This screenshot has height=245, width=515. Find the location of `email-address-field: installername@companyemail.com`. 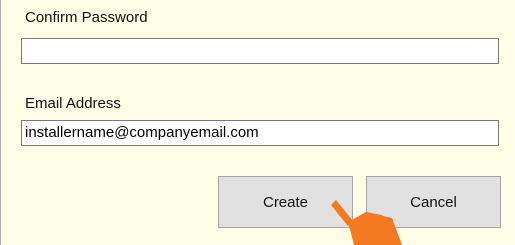

email-address-field: installername@companyemail.com is located at coordinates (260, 133).